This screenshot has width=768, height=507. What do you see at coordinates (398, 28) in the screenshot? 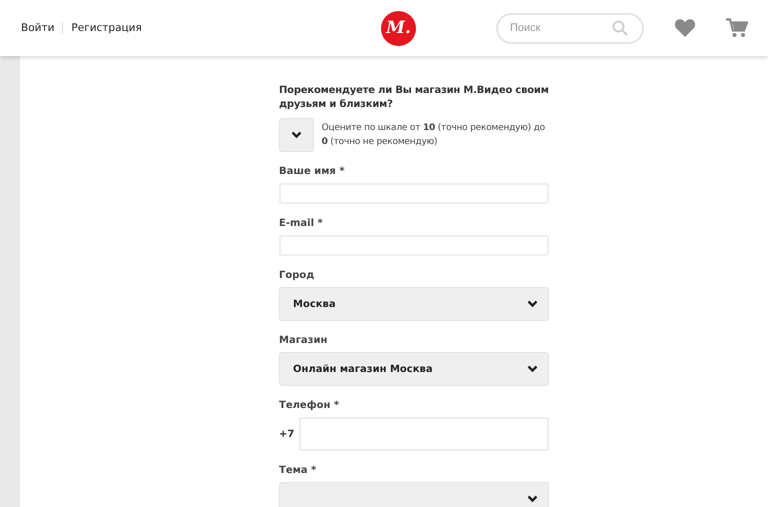
I see `logo: М.` at bounding box center [398, 28].